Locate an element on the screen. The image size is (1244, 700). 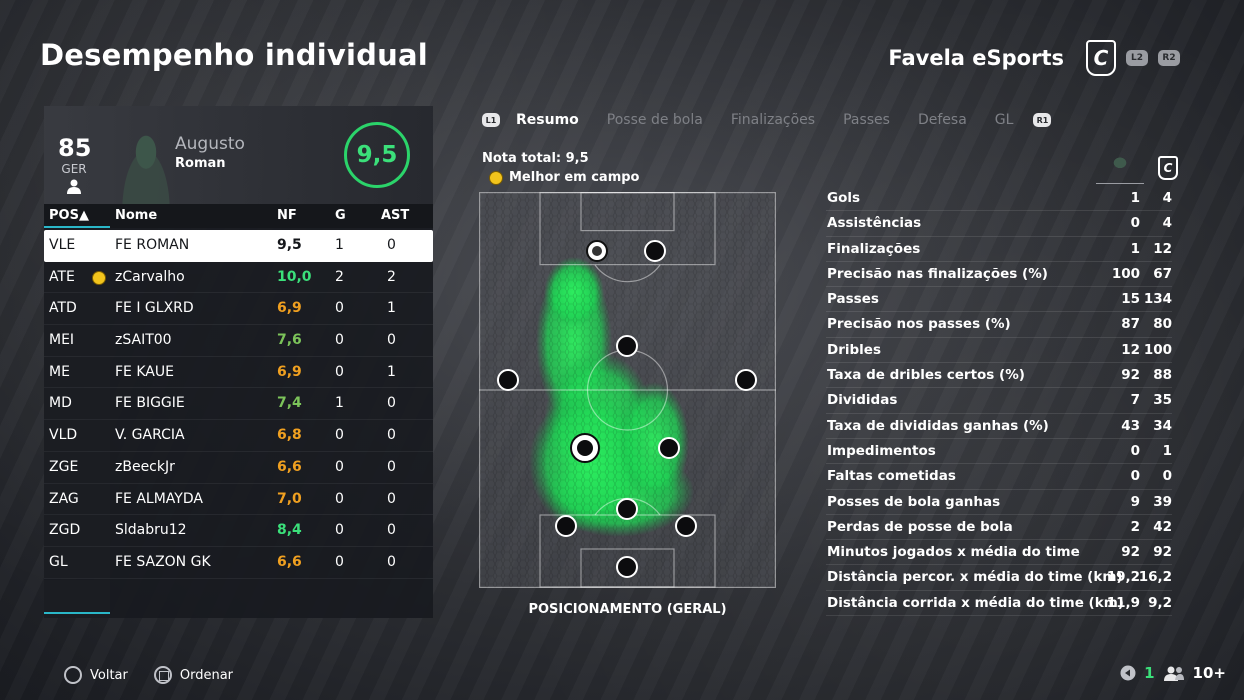
column-pos: POS▲ is located at coordinates (69, 215).